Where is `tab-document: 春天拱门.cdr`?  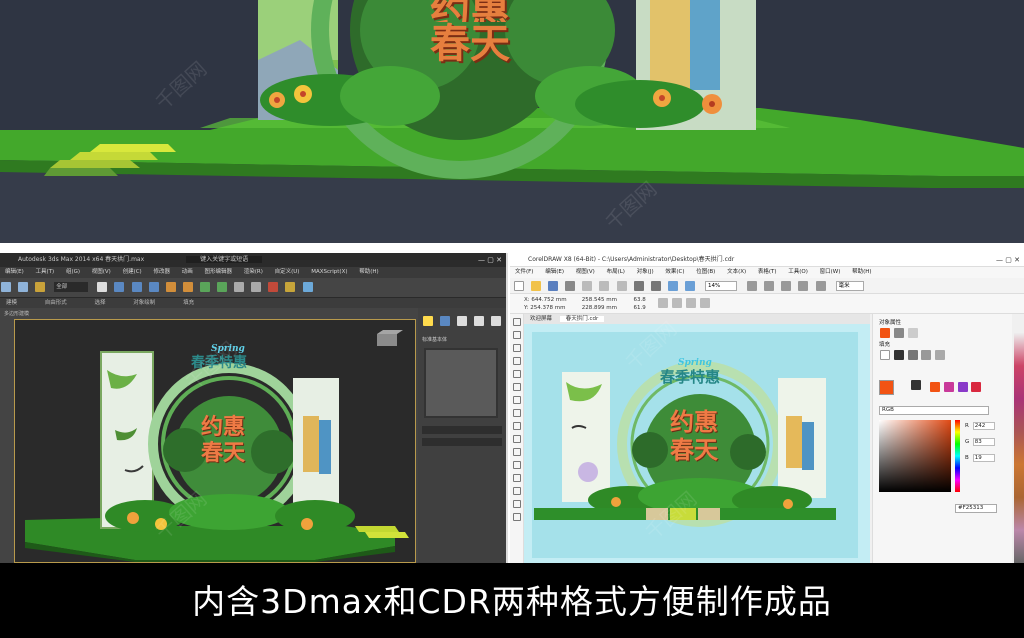
tab-document: 春天拱门.cdr is located at coordinates (582, 319).